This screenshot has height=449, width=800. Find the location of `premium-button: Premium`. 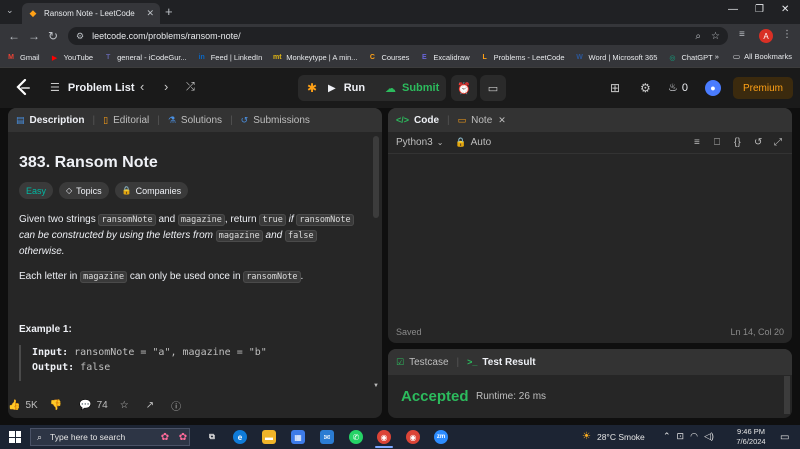

premium-button: Premium is located at coordinates (763, 88).